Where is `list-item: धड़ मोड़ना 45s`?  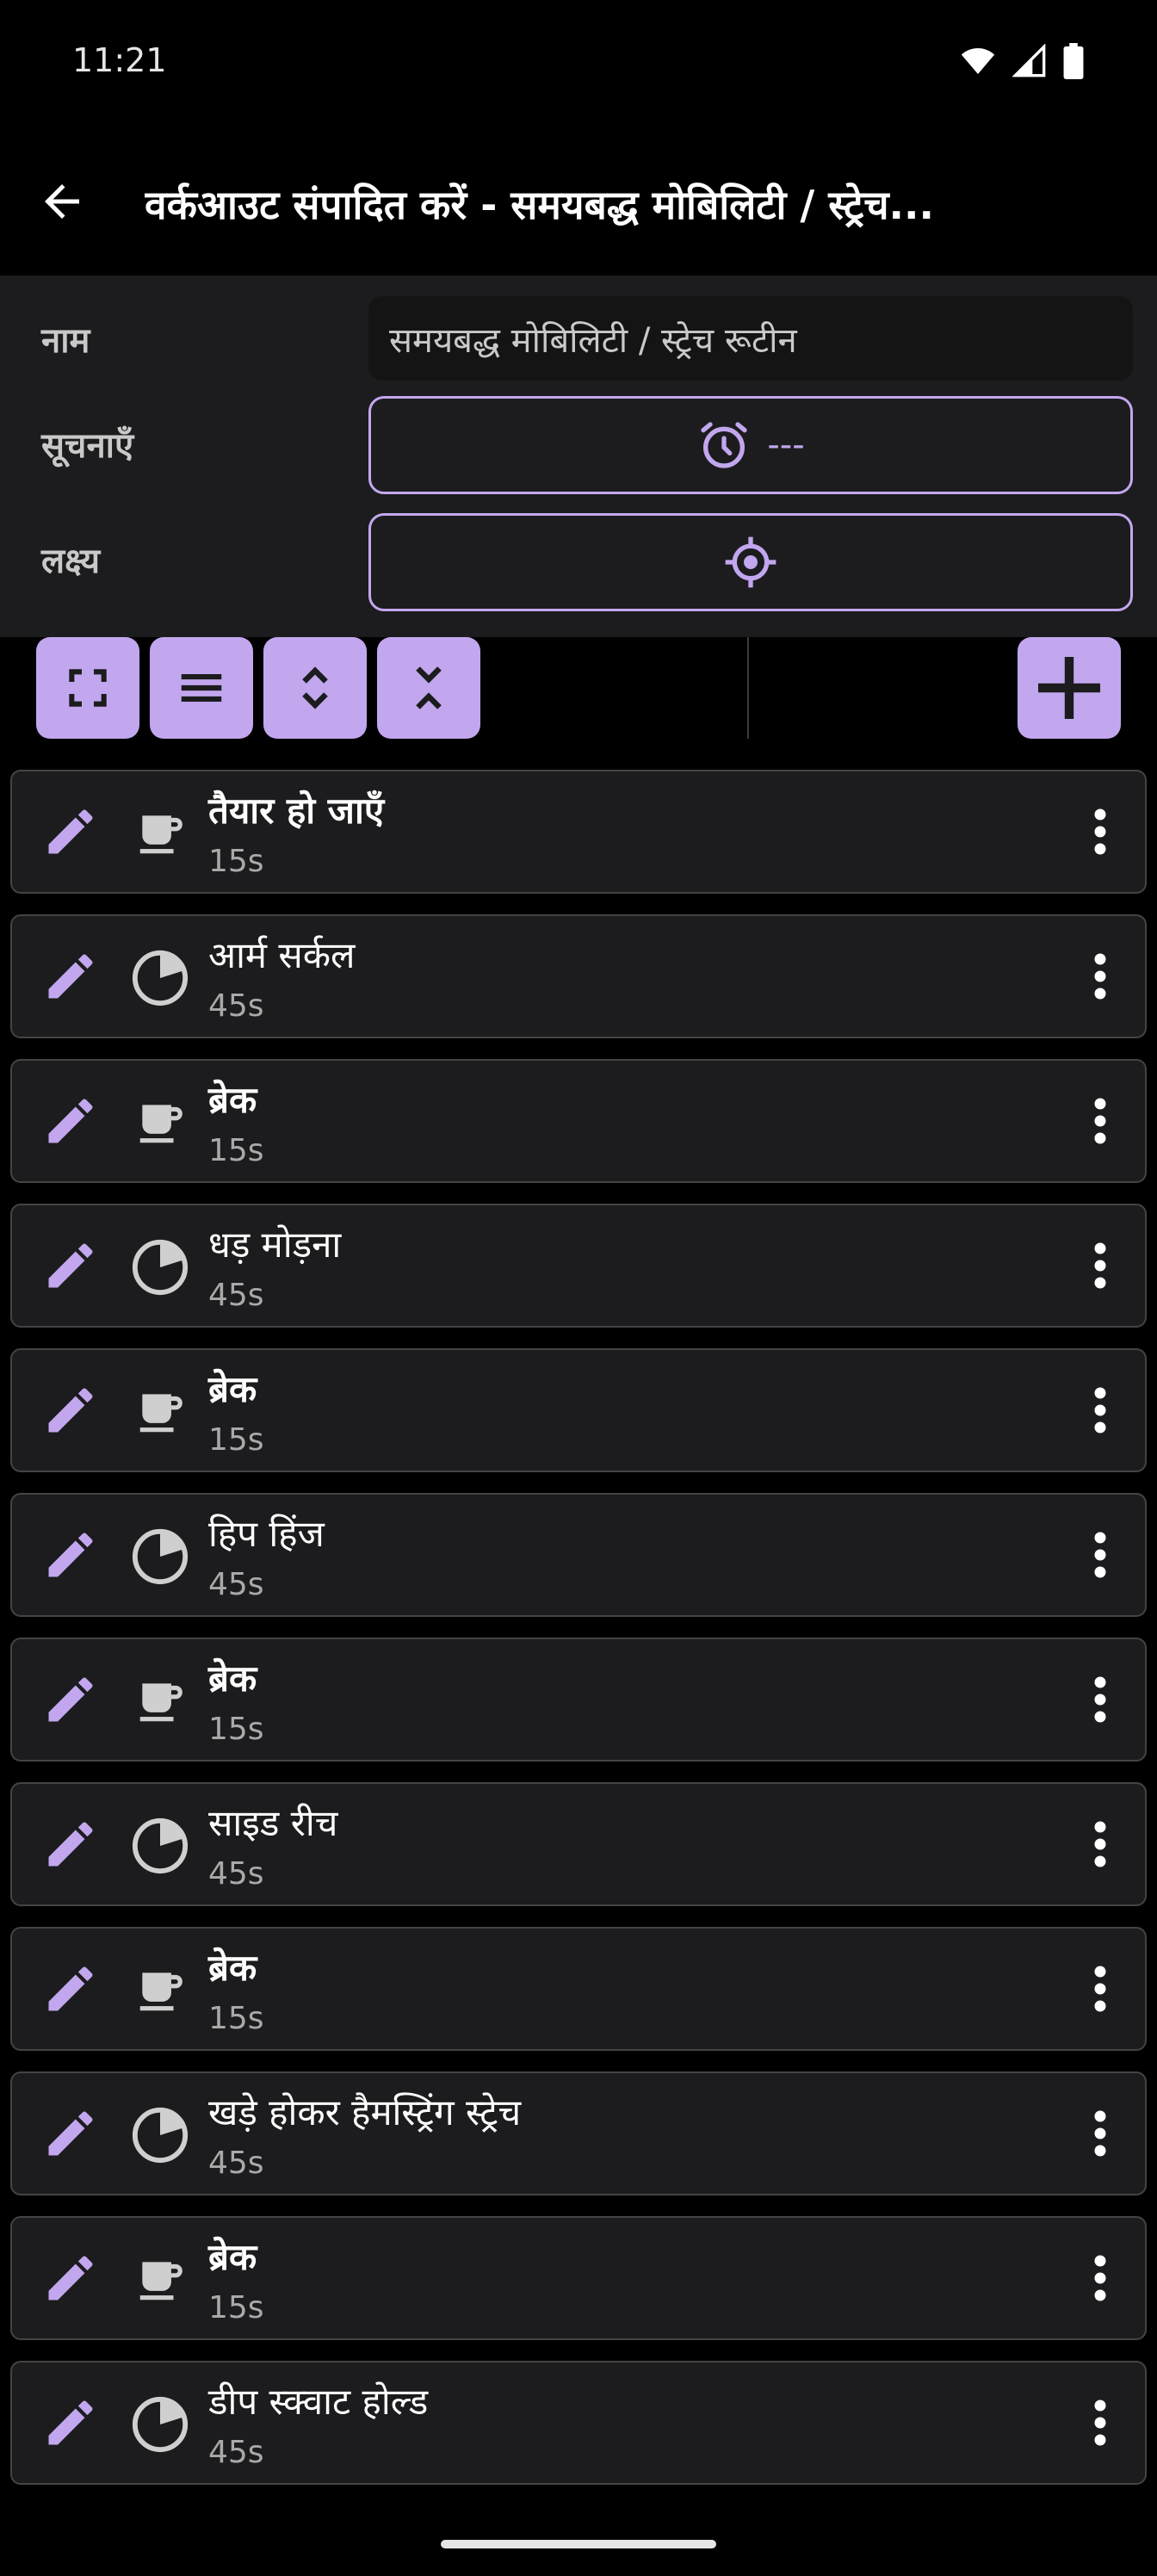
list-item: धड़ मोड़ना 45s is located at coordinates (579, 1266).